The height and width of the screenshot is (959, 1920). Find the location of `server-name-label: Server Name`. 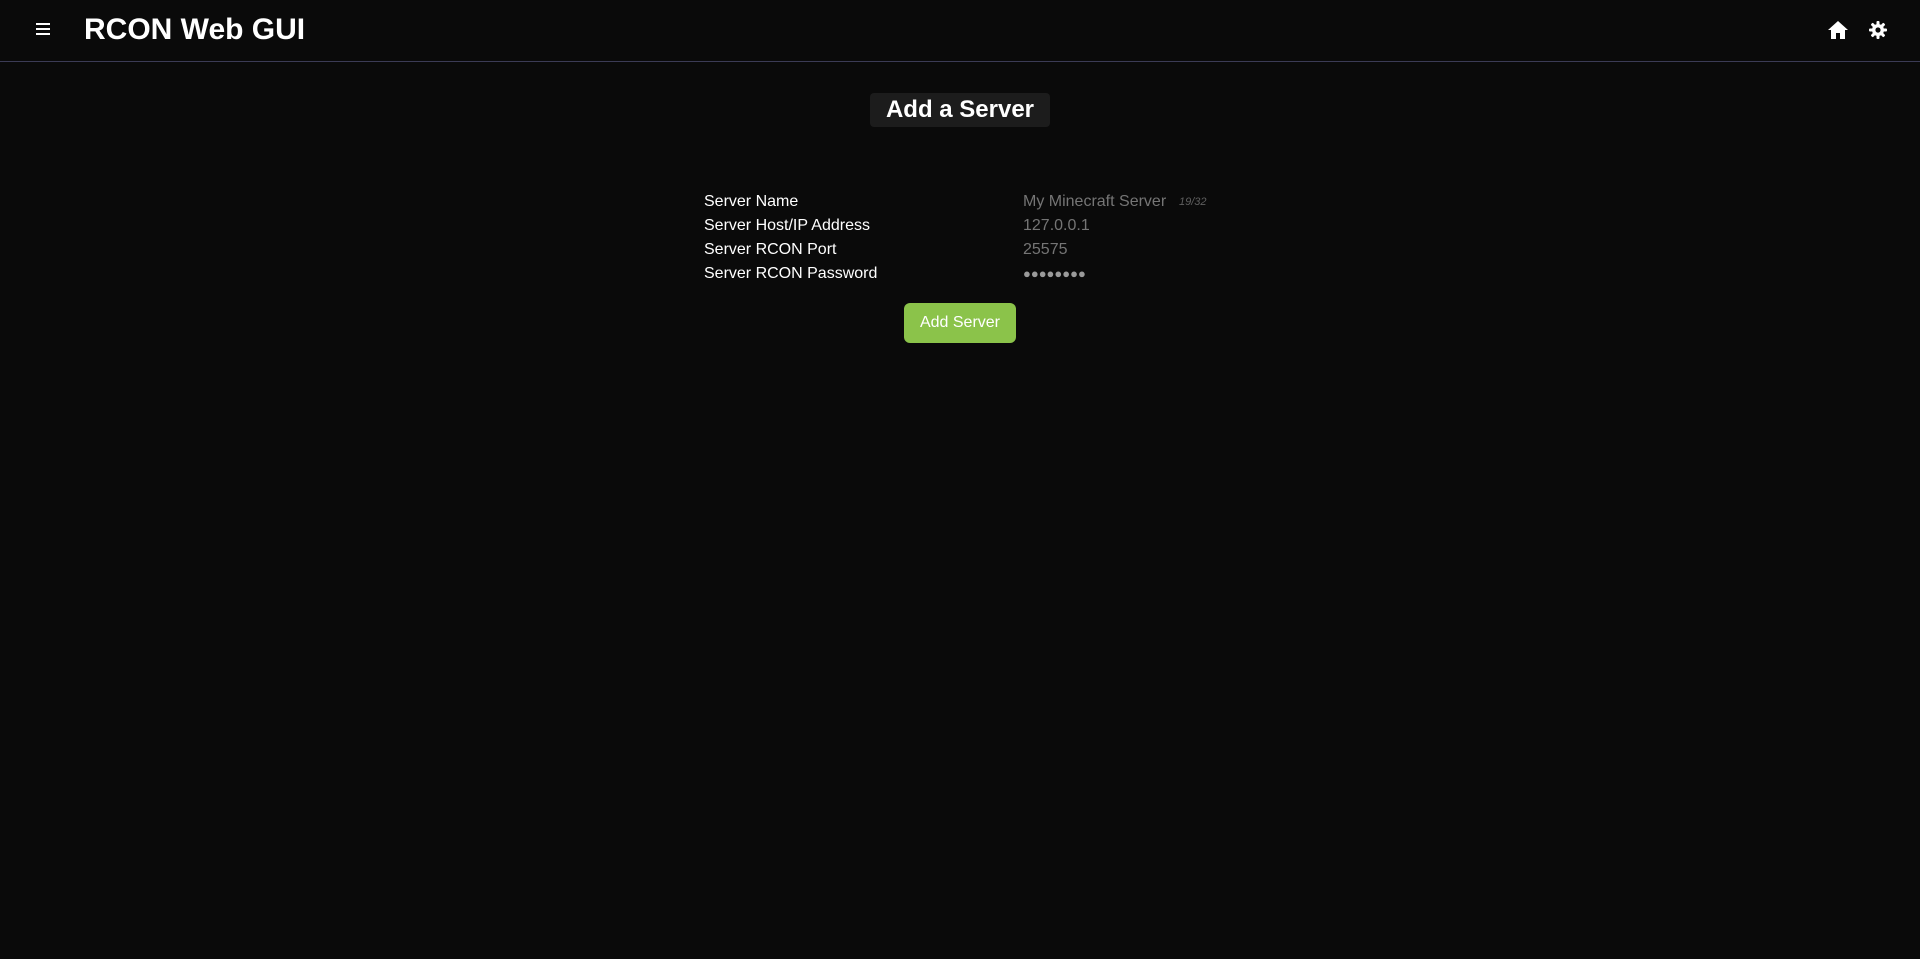

server-name-label: Server Name is located at coordinates (751, 201).